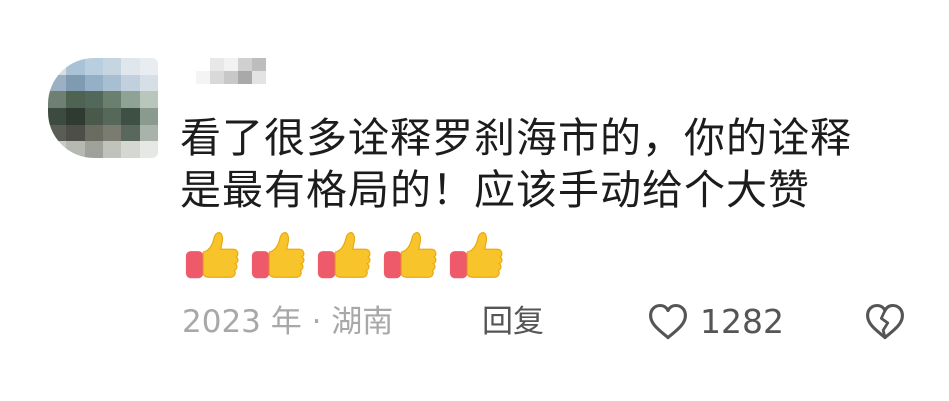 The width and height of the screenshot is (949, 401). I want to click on comment-text-line-2: 是最有格局的！应该手动给个大赞, so click(495, 190).